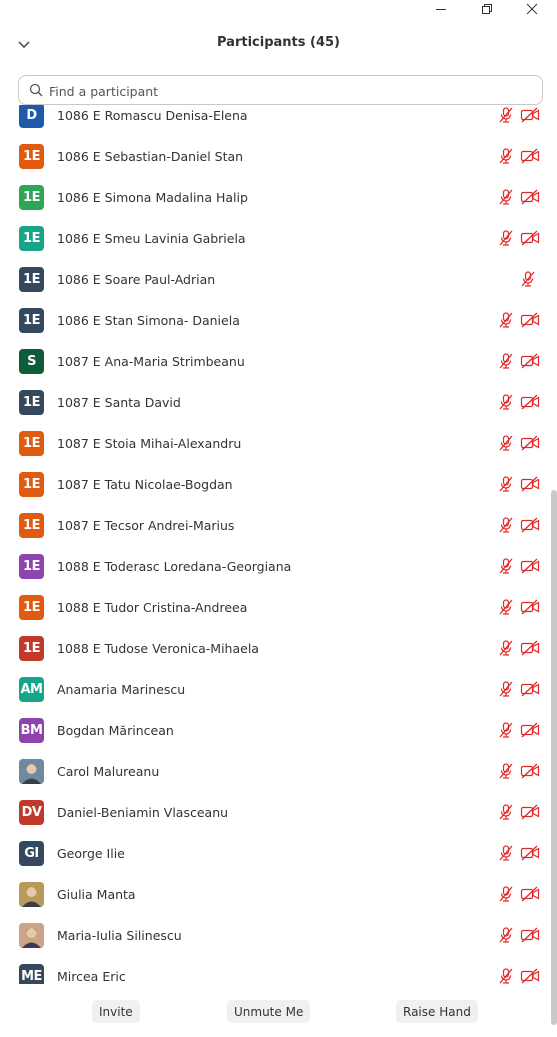  Describe the element at coordinates (274, 855) in the screenshot. I see `list-item: GI George Ilie` at that location.